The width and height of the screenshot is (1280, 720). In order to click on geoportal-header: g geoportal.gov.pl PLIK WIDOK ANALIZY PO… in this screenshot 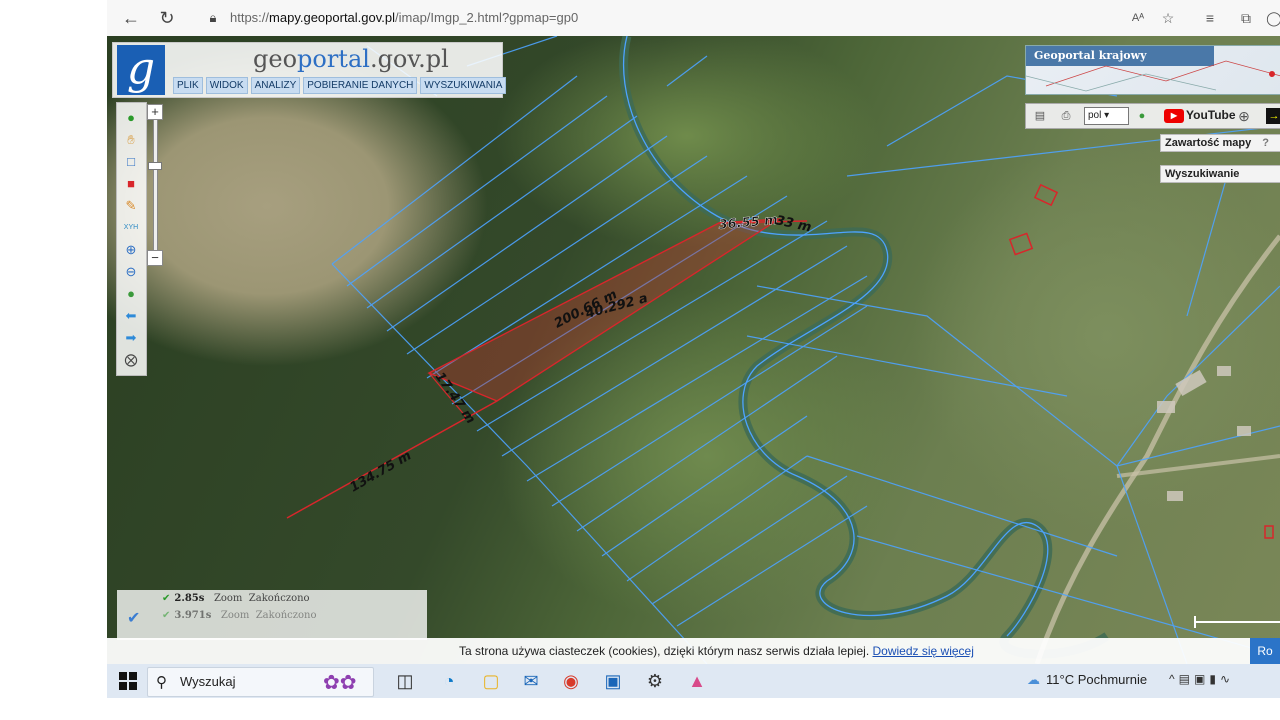, I will do `click(309, 70)`.